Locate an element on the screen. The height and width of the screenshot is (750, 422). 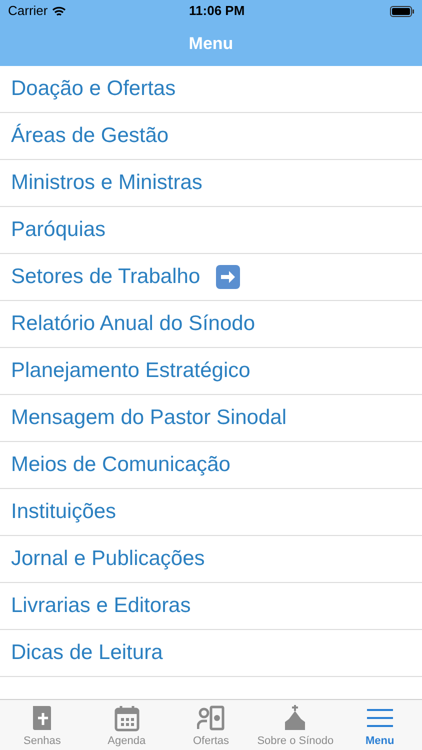
list-row: Dicas de Leitura is located at coordinates (211, 653).